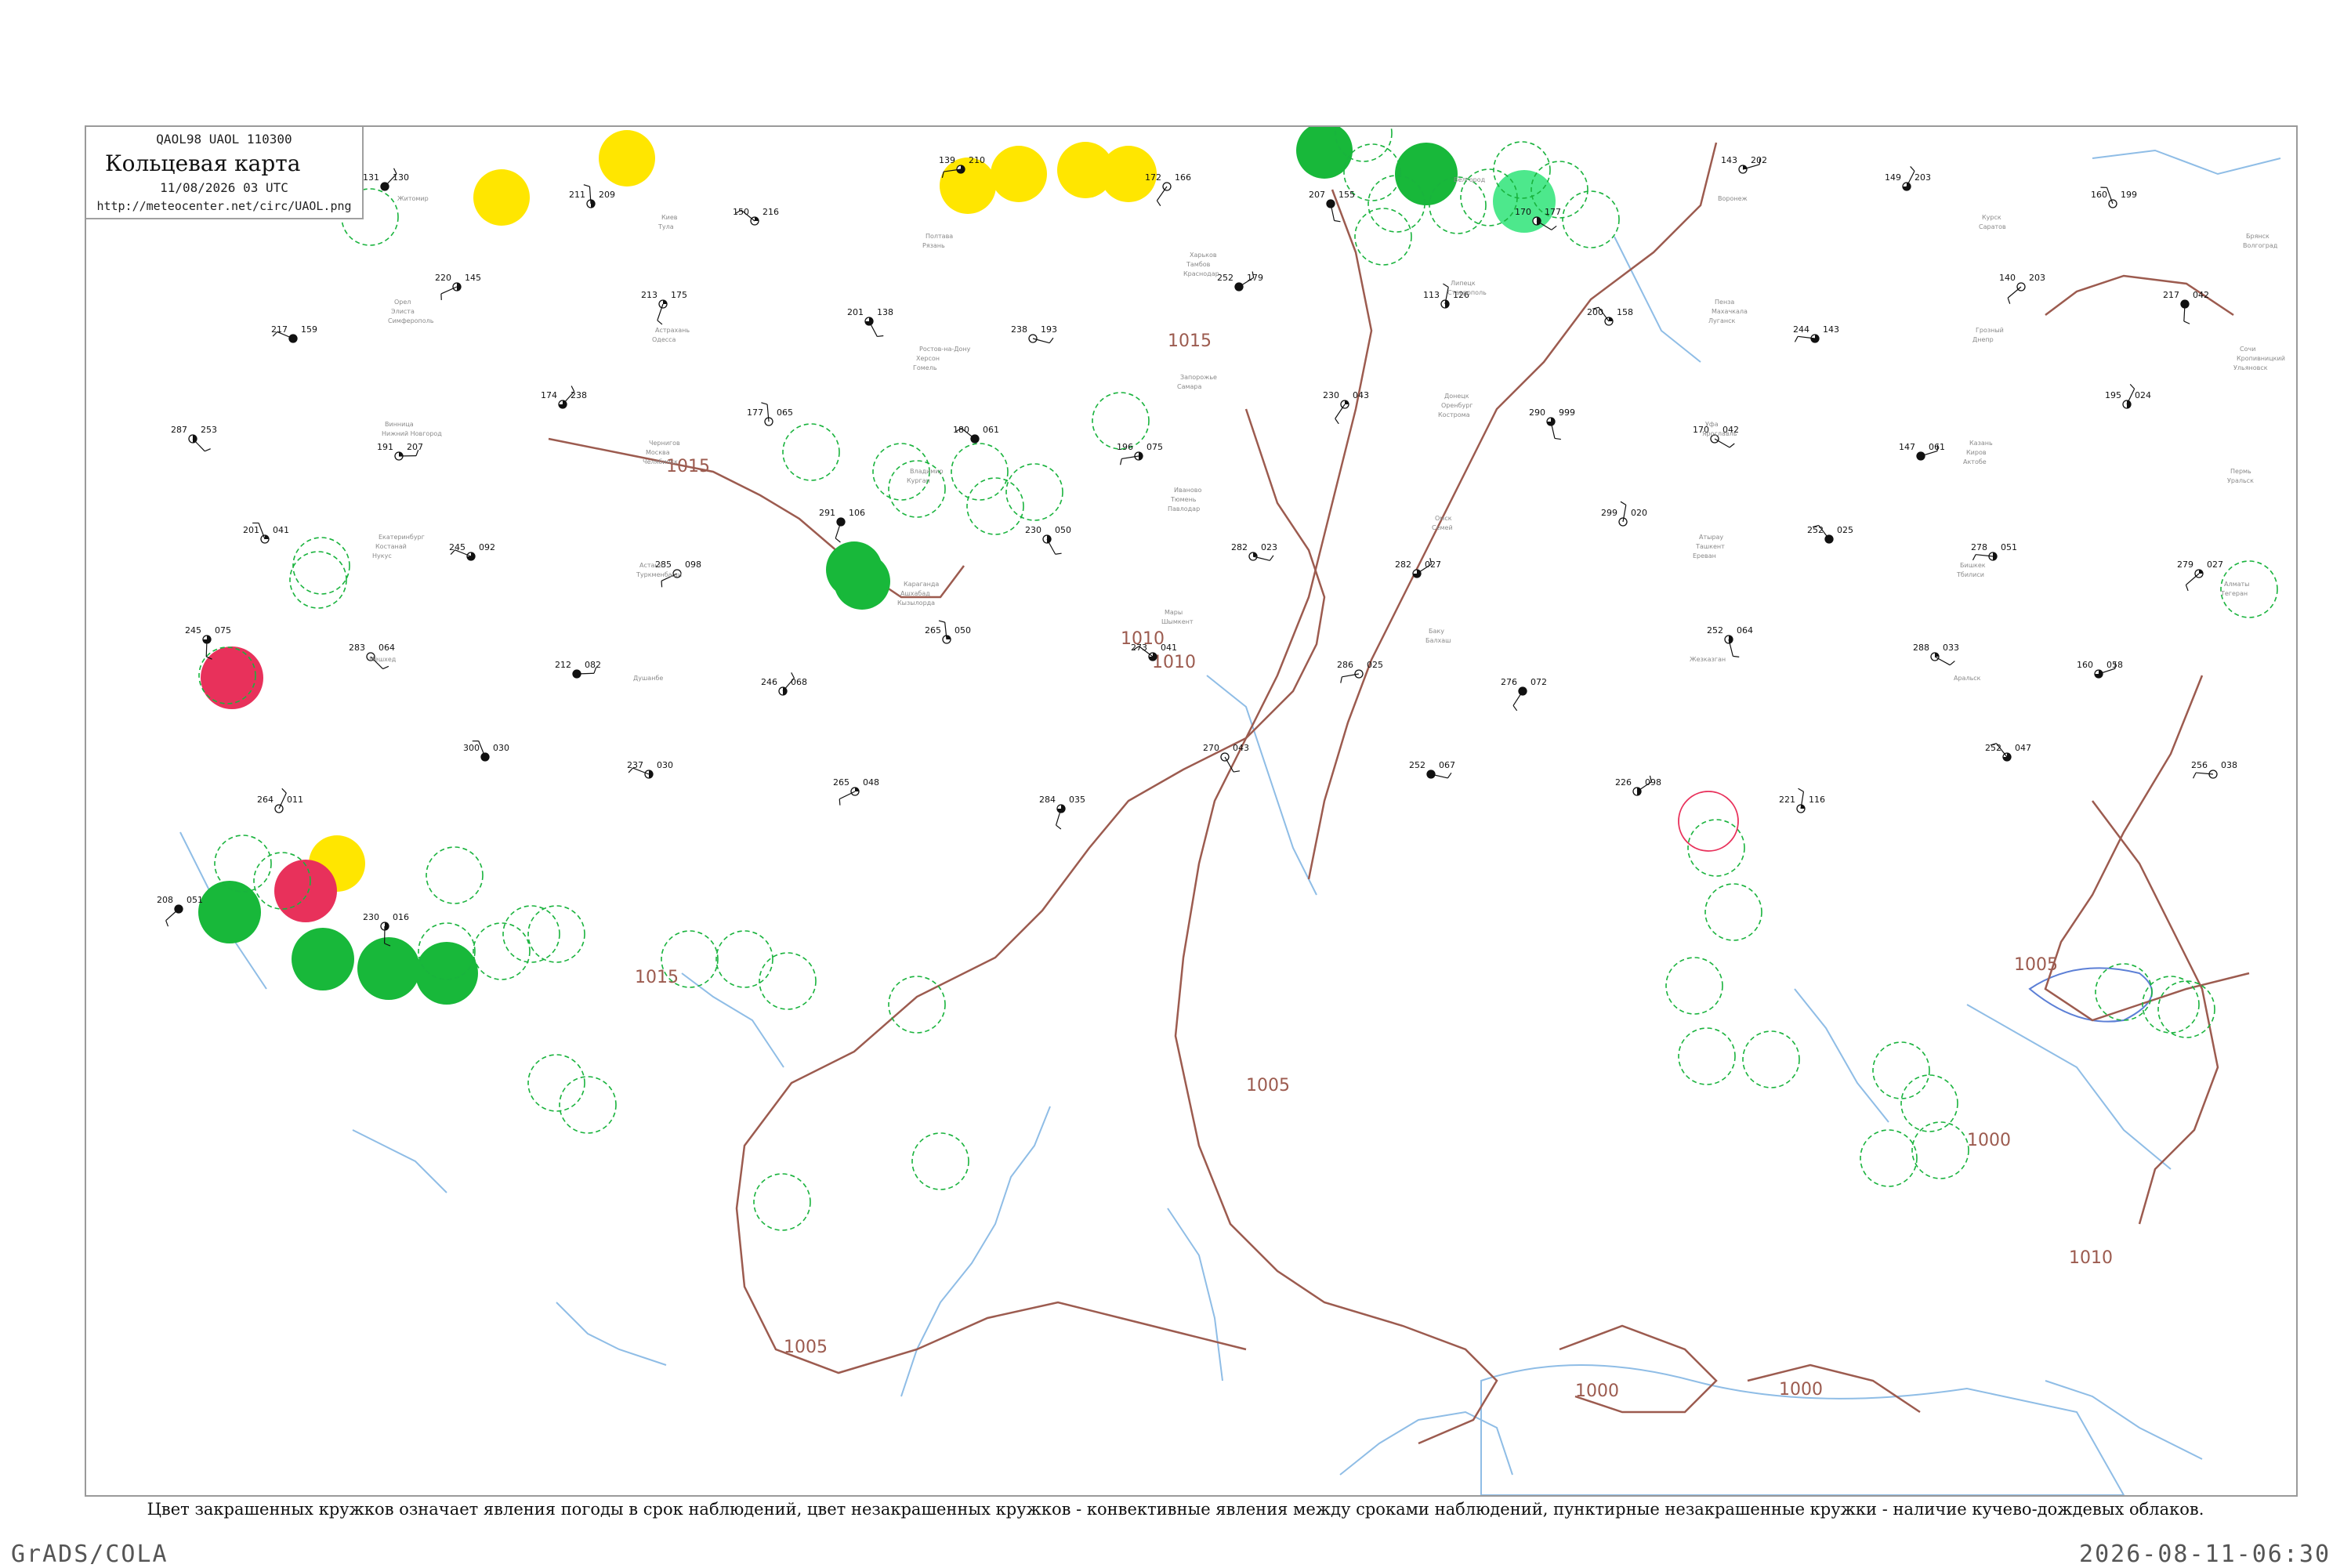 Image resolution: width=2351 pixels, height=1568 pixels. What do you see at coordinates (658, 453) in the screenshot?
I see `city-label: Москва` at bounding box center [658, 453].